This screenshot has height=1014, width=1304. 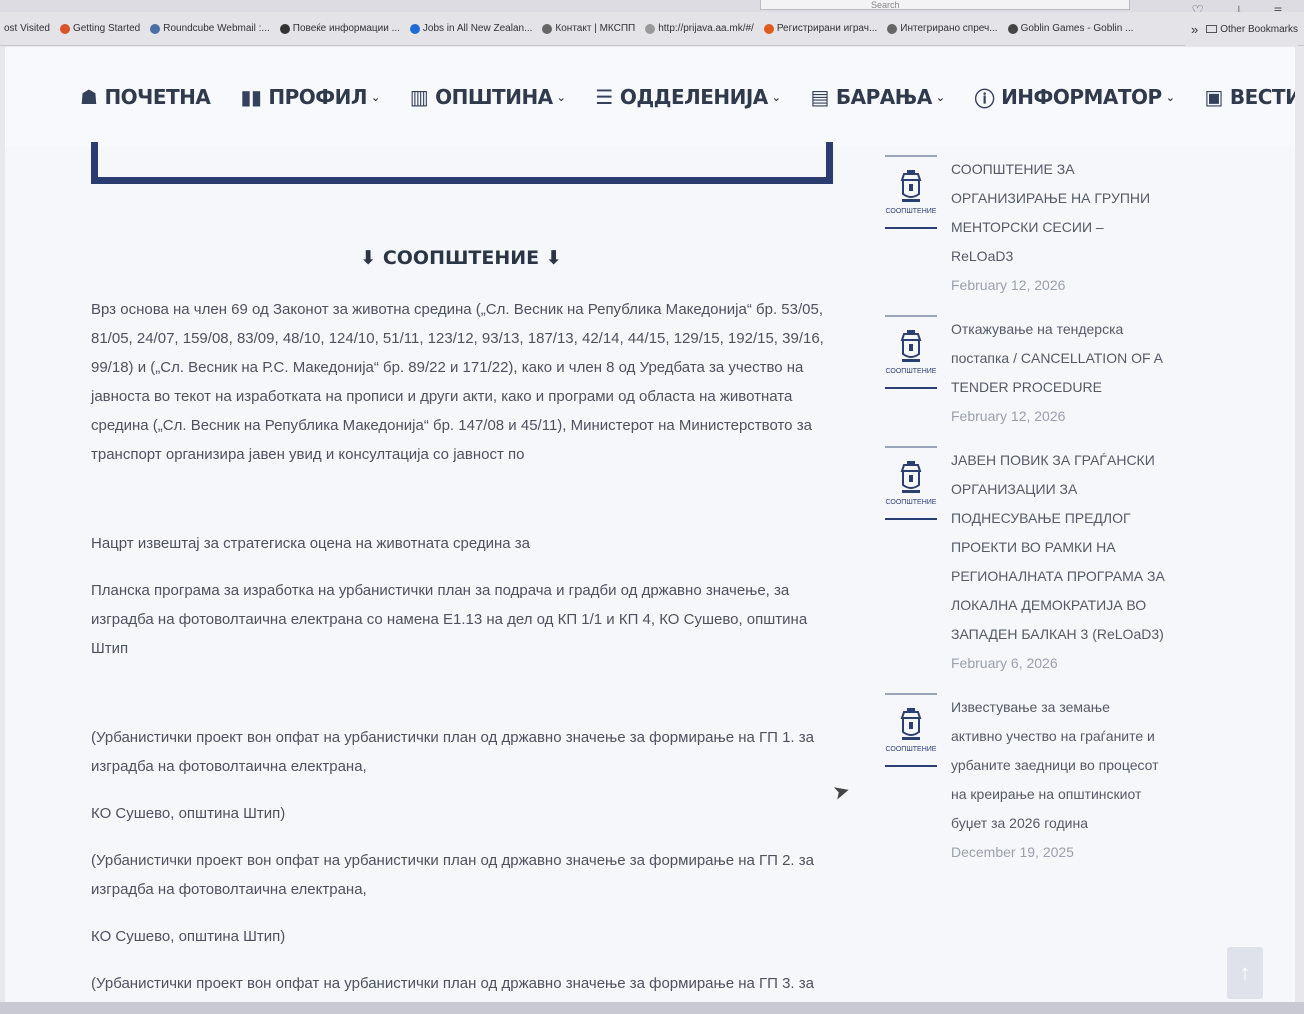 I want to click on nav-item-6: ⓘ ИНФОРМАТОР ⌄, so click(x=1075, y=97).